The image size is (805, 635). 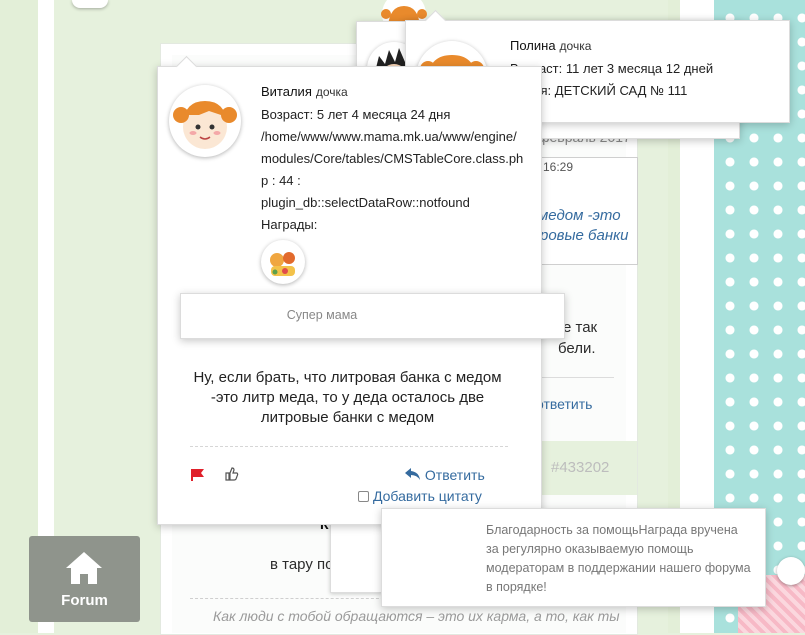 What do you see at coordinates (198, 477) in the screenshot?
I see `flag-icon` at bounding box center [198, 477].